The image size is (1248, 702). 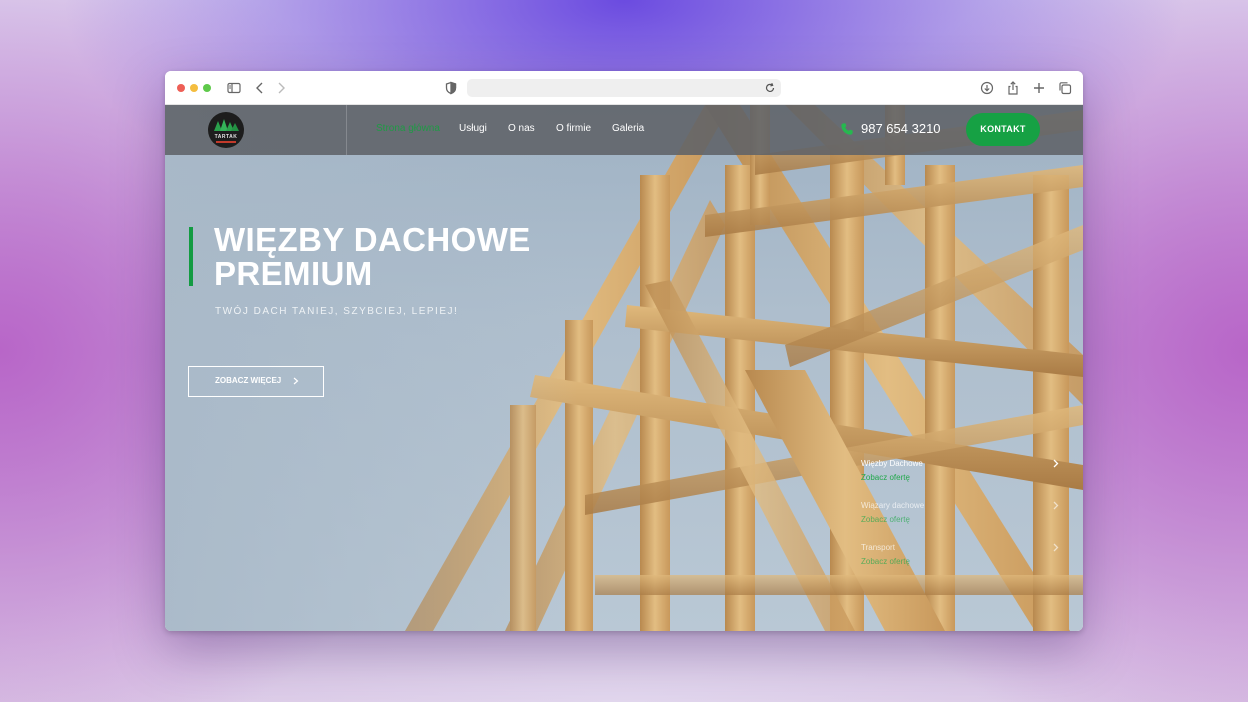 What do you see at coordinates (346, 130) in the screenshot?
I see `nav-divider` at bounding box center [346, 130].